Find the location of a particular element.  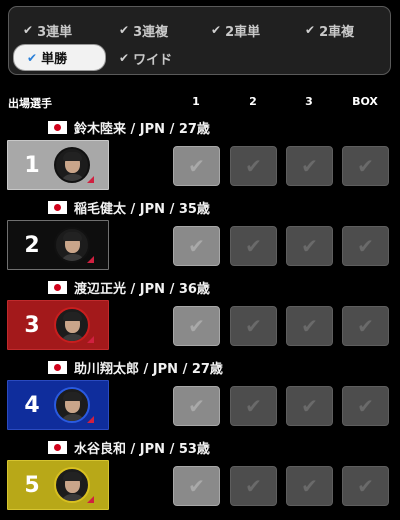

rider-number-box: 1 is located at coordinates (58, 165).